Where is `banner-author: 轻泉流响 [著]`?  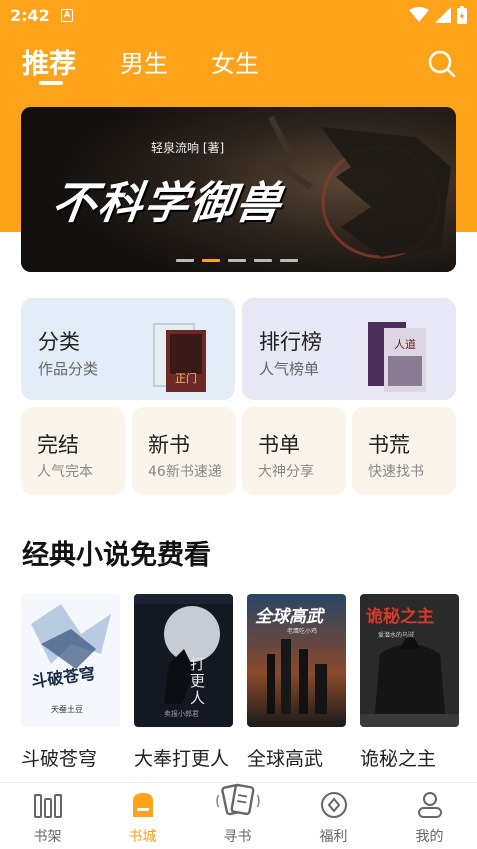 banner-author: 轻泉流响 [著] is located at coordinates (188, 148).